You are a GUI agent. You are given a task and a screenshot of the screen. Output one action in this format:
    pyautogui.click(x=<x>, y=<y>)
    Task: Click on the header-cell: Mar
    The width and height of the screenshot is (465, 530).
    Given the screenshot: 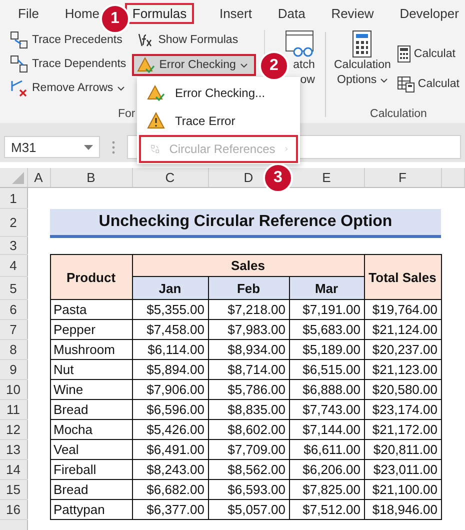 What is the action you would take?
    pyautogui.click(x=326, y=288)
    